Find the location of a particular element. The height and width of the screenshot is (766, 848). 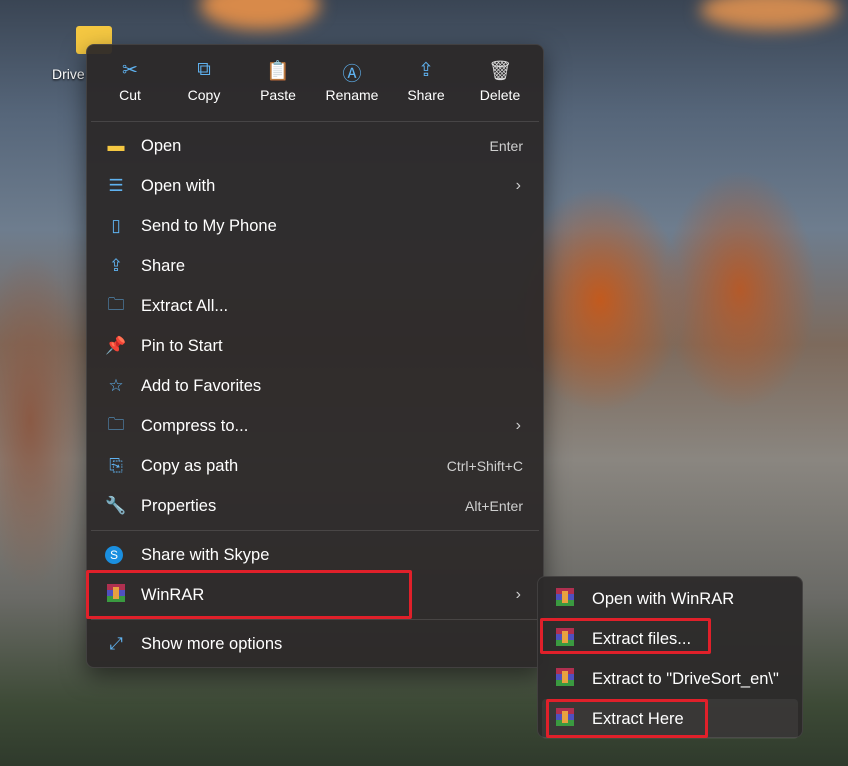

scissors-icon: ✂ is located at coordinates (130, 70).